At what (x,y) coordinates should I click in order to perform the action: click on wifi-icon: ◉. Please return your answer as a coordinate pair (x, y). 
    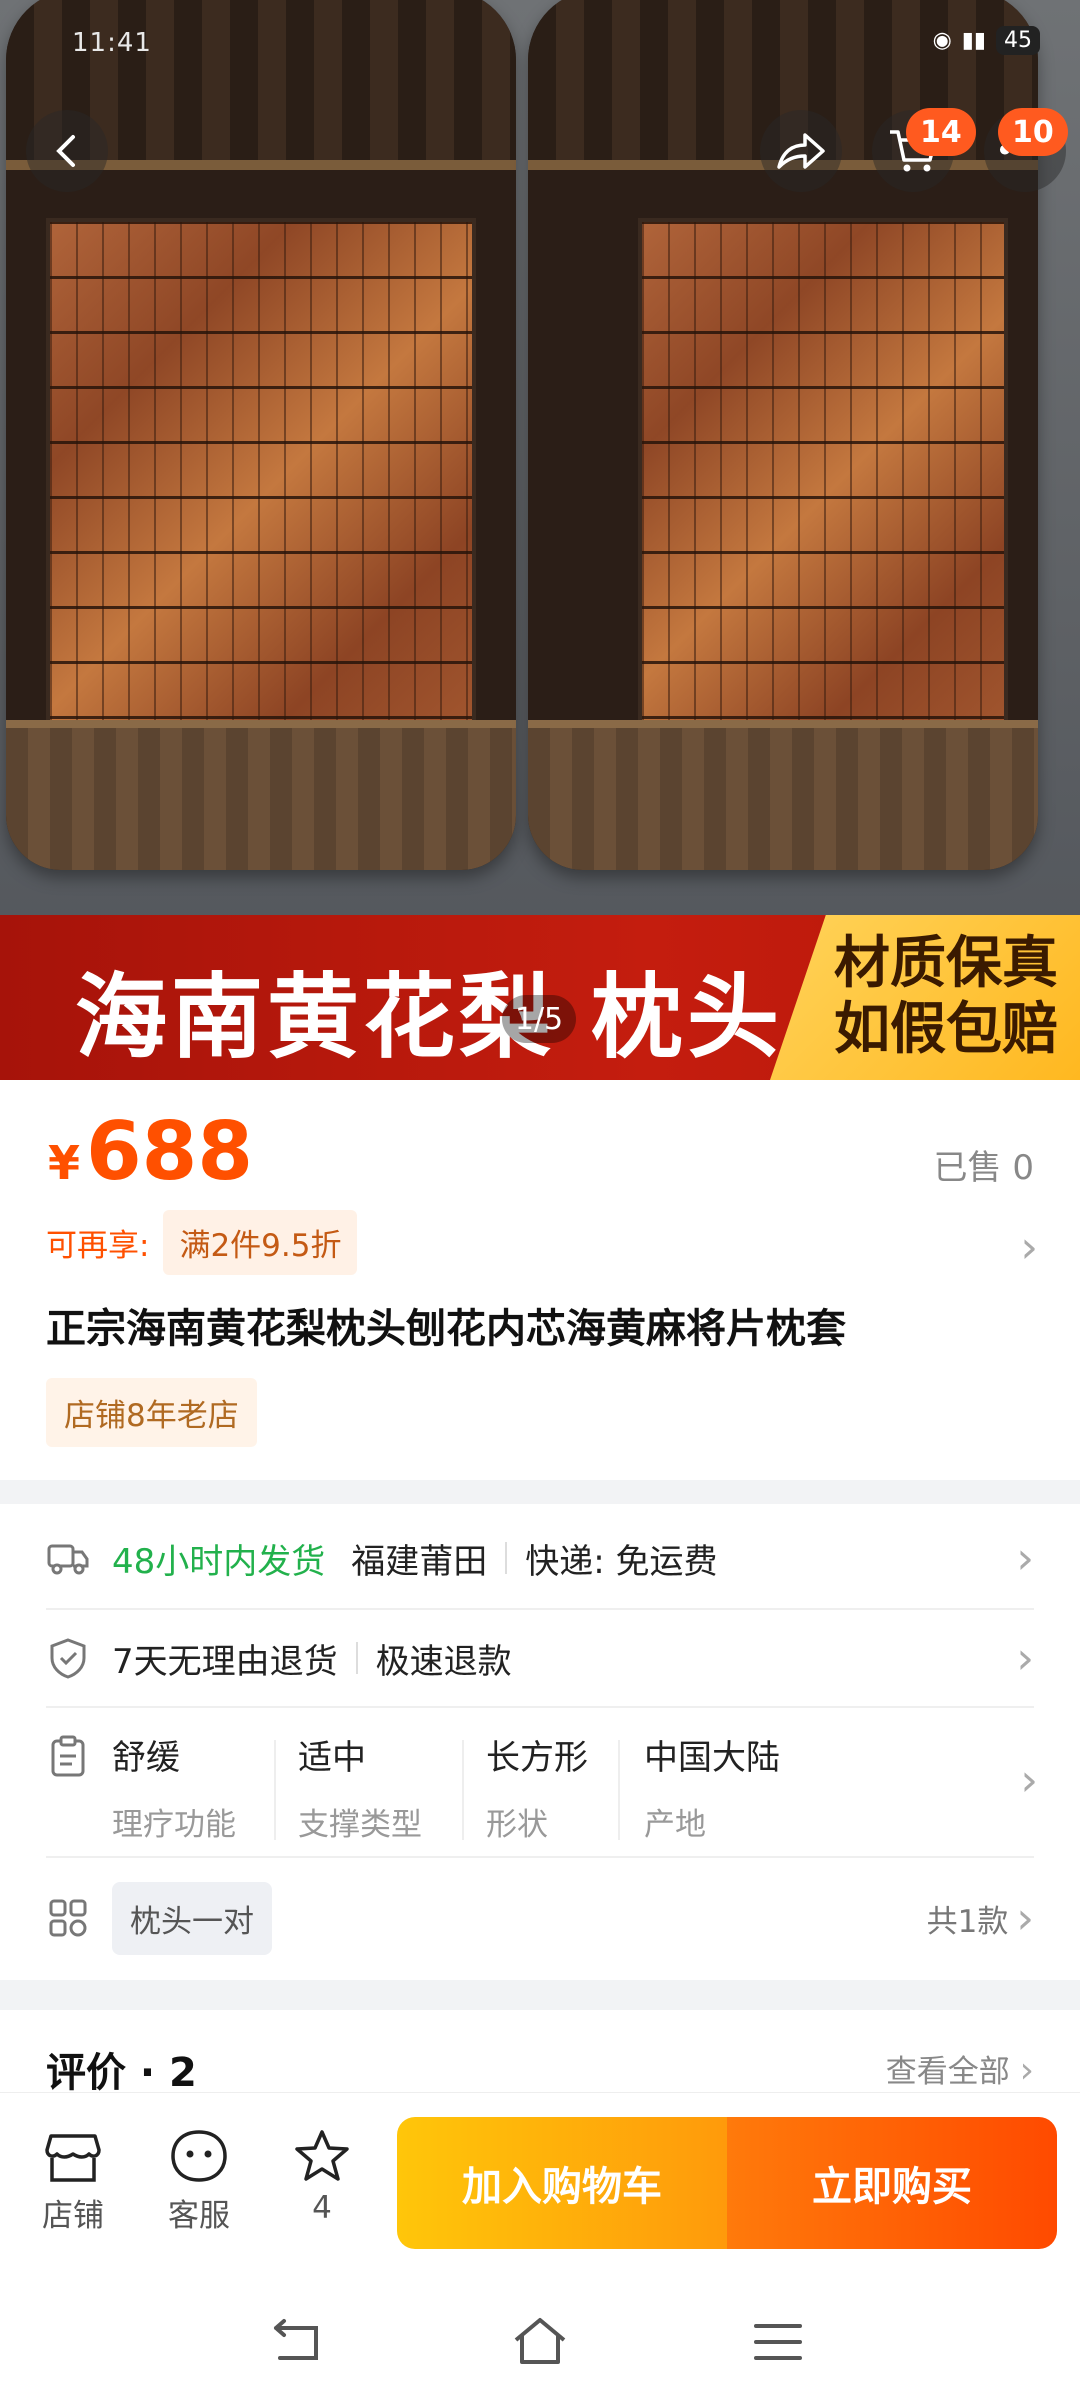
    Looking at the image, I should click on (942, 40).